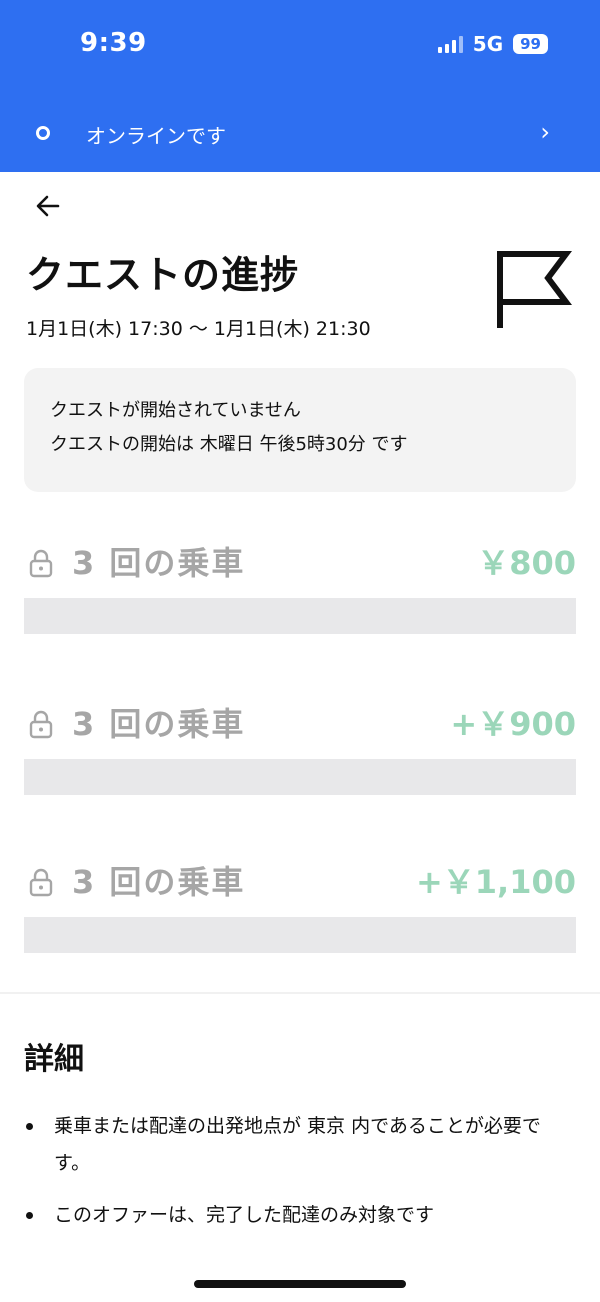 The width and height of the screenshot is (600, 1302). Describe the element at coordinates (300, 86) in the screenshot. I see `top-bar: 9:39 5G 99 オンラインです ›` at that location.